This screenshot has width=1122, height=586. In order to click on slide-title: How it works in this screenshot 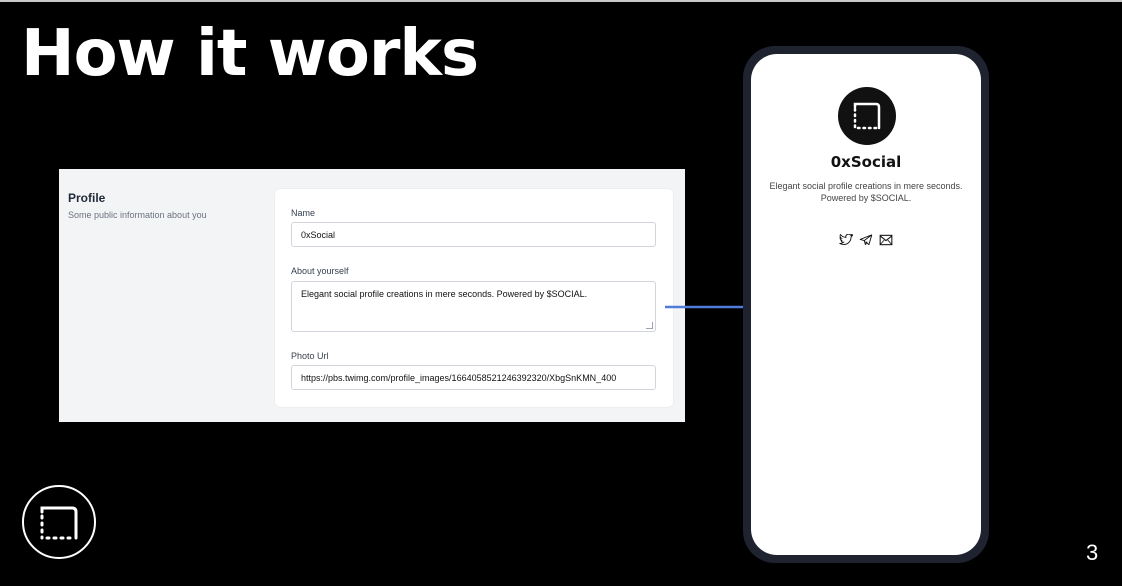, I will do `click(250, 54)`.